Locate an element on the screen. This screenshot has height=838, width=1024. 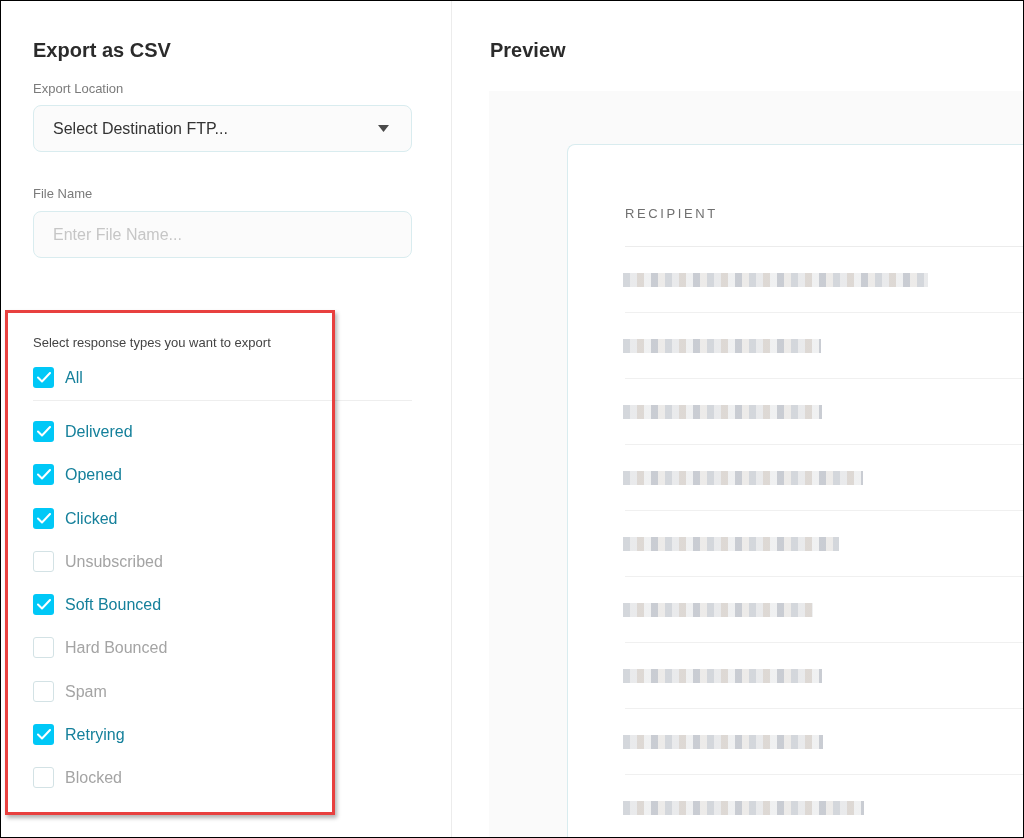
panel-title: Preview is located at coordinates (528, 50).